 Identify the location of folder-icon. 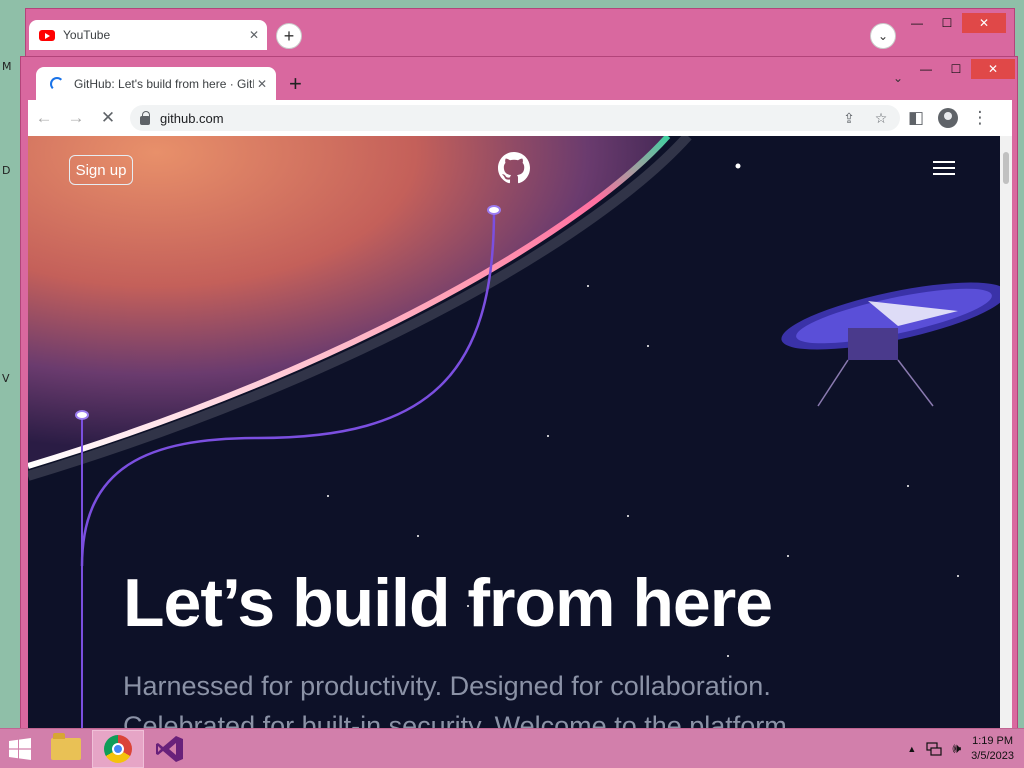
(66, 746).